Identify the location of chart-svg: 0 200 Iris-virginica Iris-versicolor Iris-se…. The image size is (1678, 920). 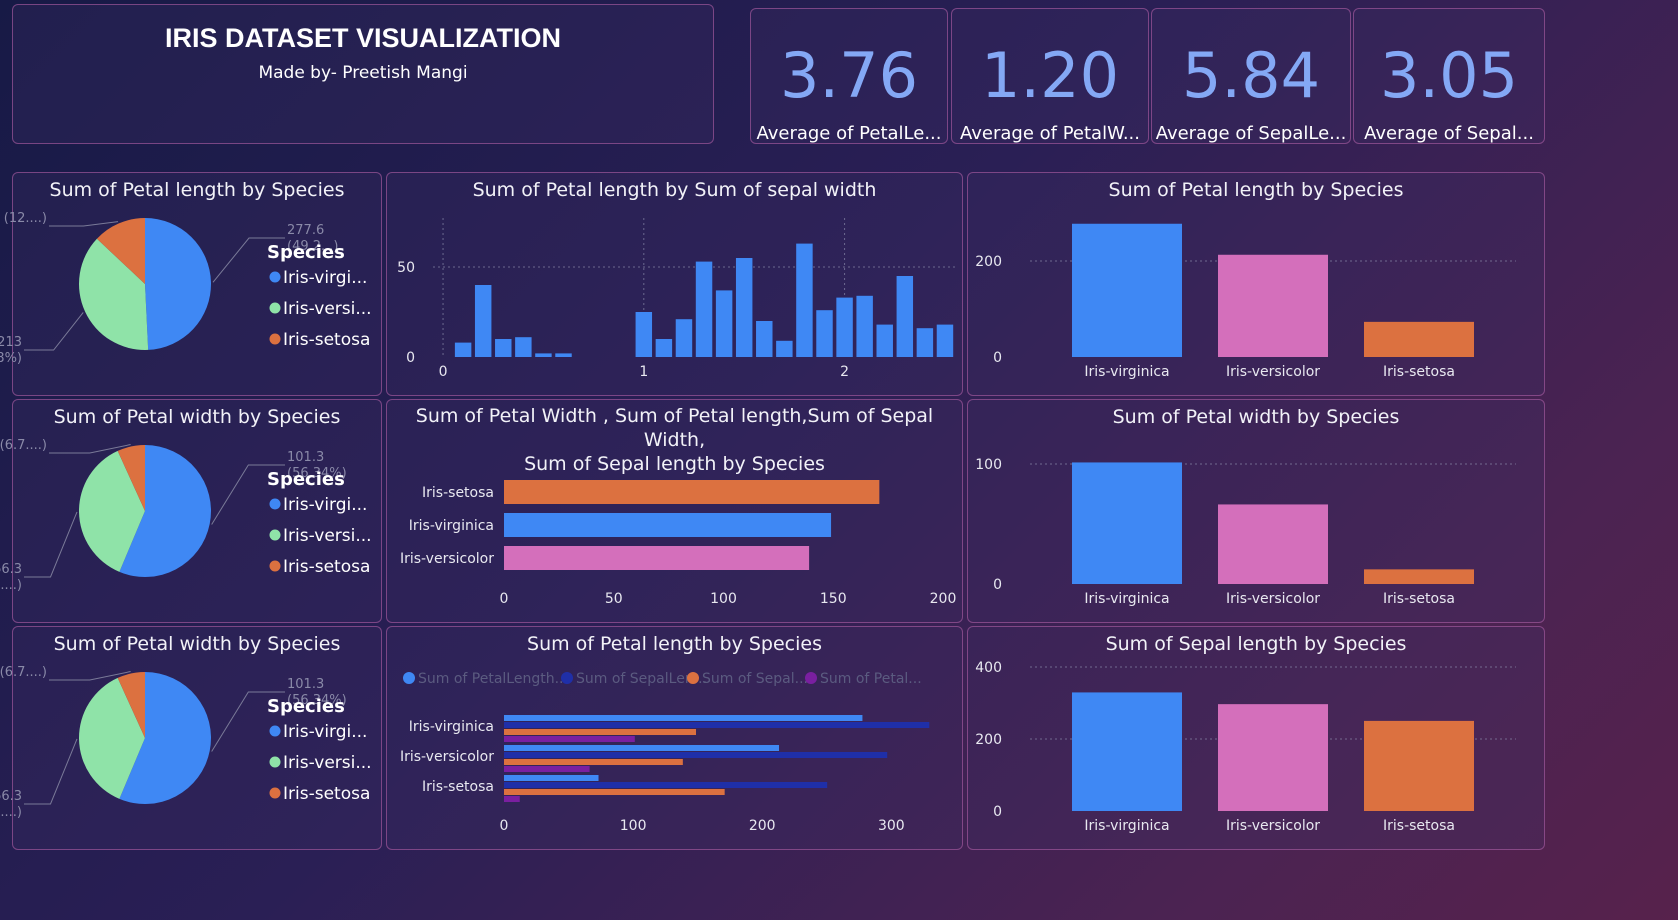
(1245, 301).